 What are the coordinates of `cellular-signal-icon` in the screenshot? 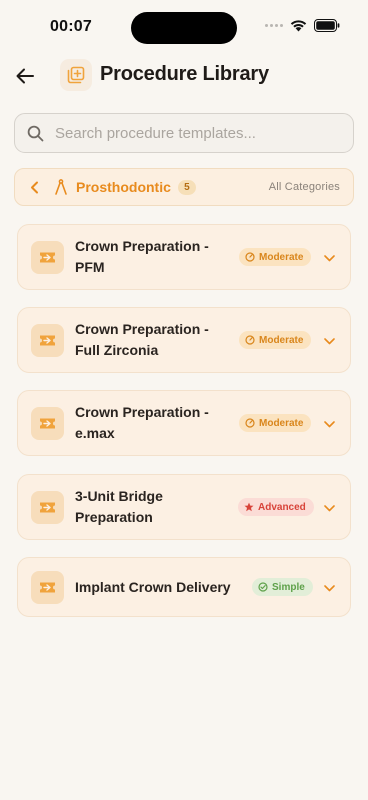 It's located at (274, 25).